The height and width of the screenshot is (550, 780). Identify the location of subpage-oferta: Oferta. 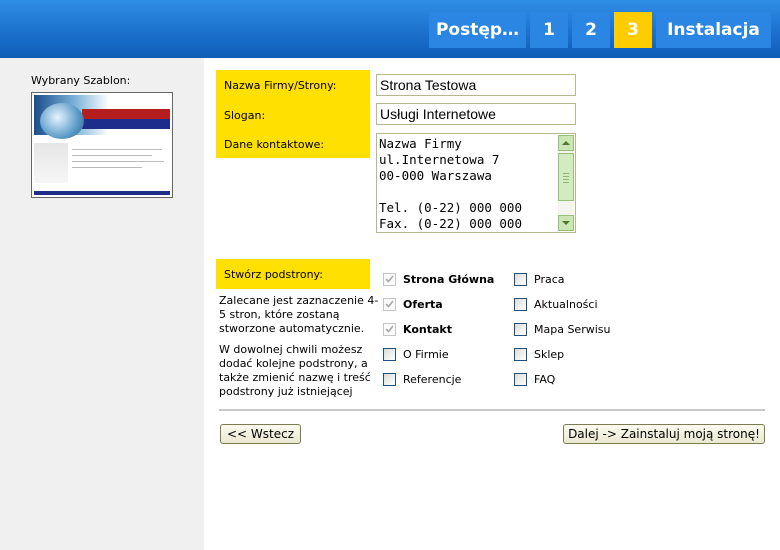
(413, 304).